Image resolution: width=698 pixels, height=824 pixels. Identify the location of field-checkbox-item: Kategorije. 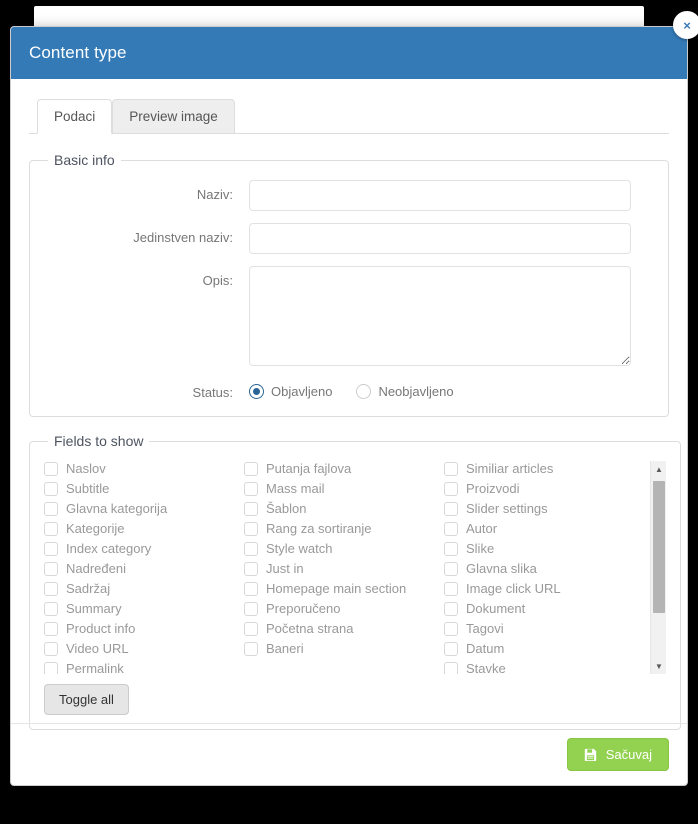
(144, 529).